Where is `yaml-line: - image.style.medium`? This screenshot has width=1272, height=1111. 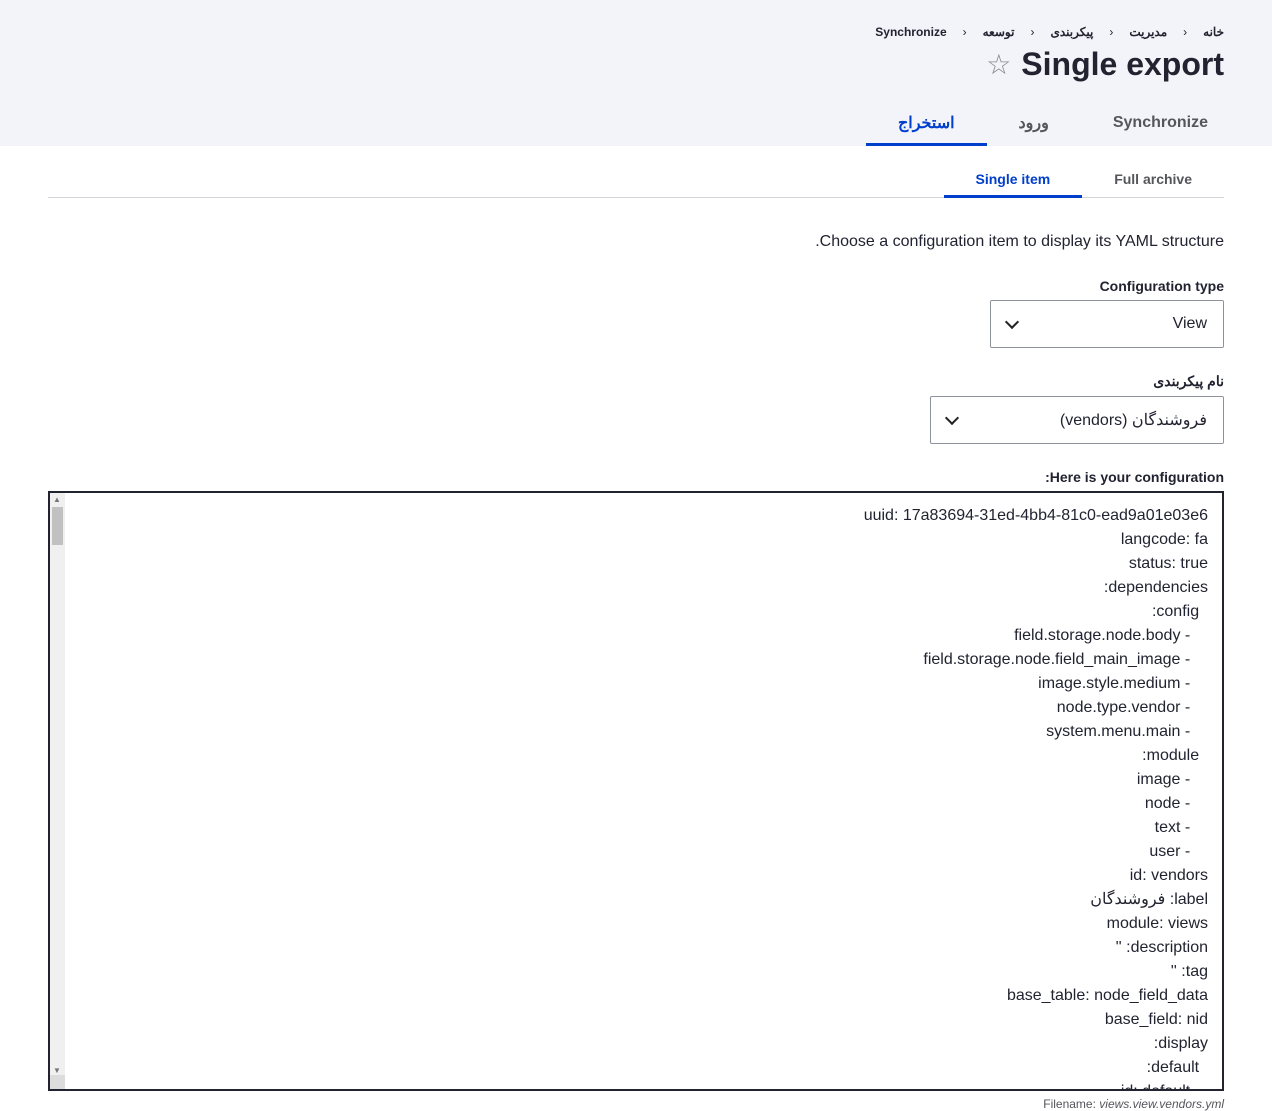 yaml-line: - image.style.medium is located at coordinates (1123, 683).